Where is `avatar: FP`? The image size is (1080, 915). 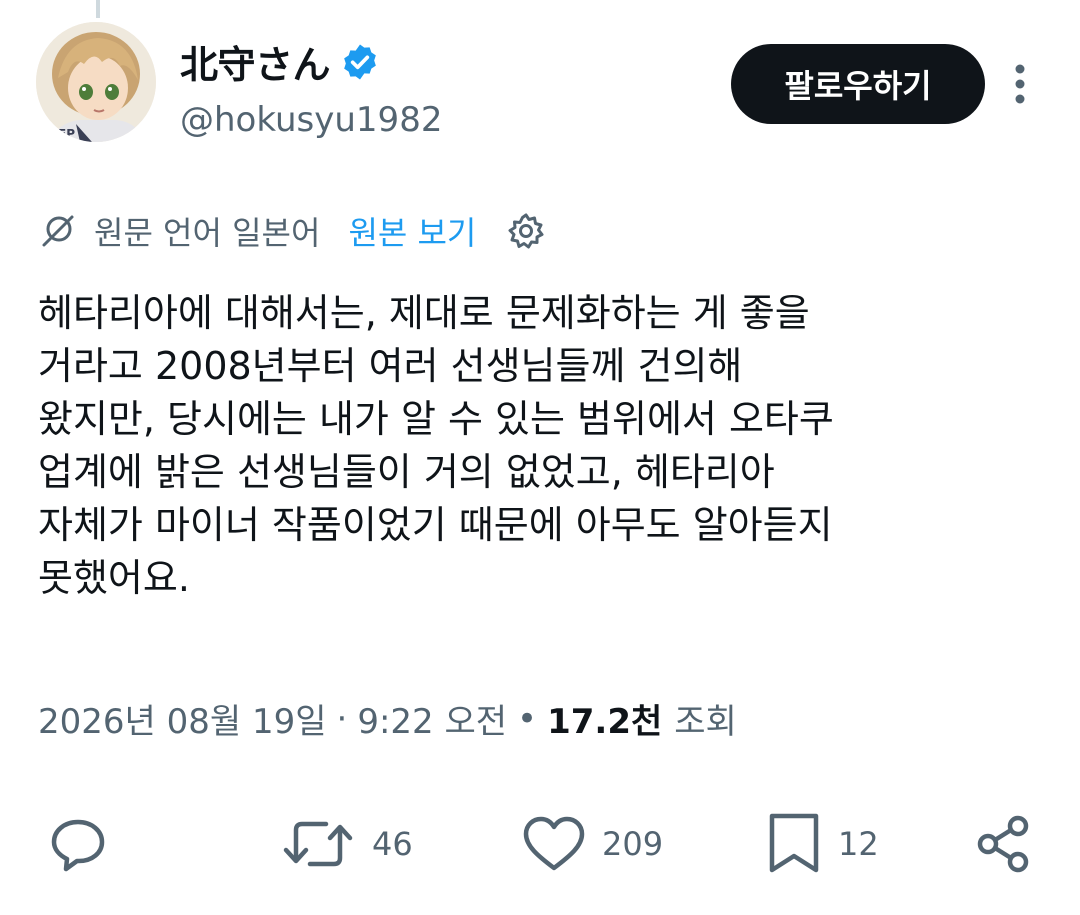
avatar: FP is located at coordinates (96, 82).